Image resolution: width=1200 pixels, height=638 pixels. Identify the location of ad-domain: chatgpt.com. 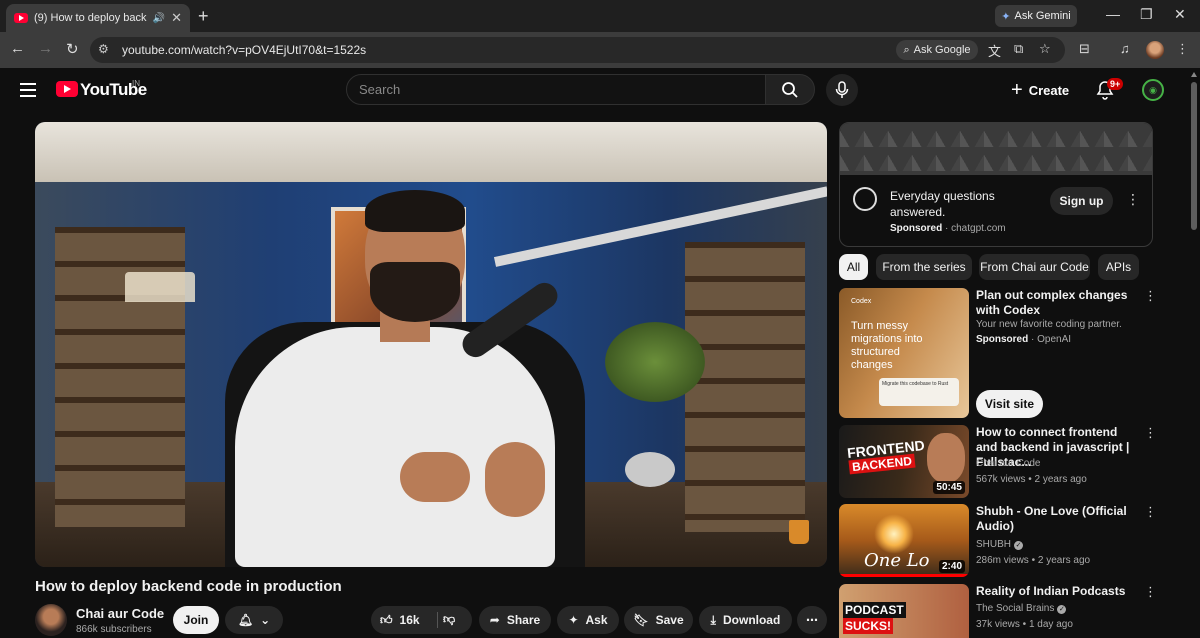
(978, 228).